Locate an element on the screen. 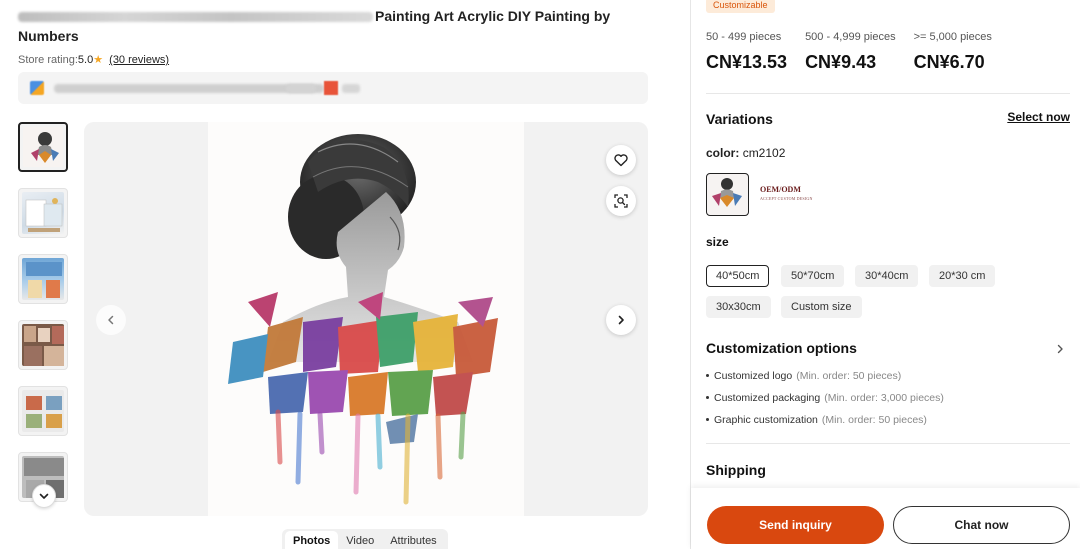 Image resolution: width=1080 pixels, height=549 pixels. heart-icon is located at coordinates (621, 160).